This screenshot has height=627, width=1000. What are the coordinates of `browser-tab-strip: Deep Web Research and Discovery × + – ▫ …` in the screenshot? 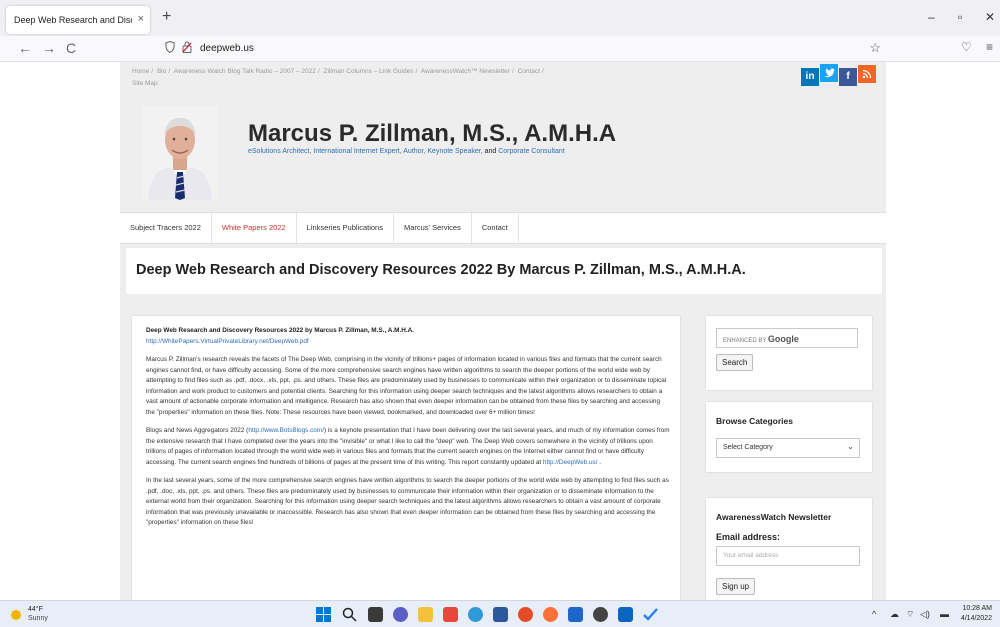 It's located at (500, 18).